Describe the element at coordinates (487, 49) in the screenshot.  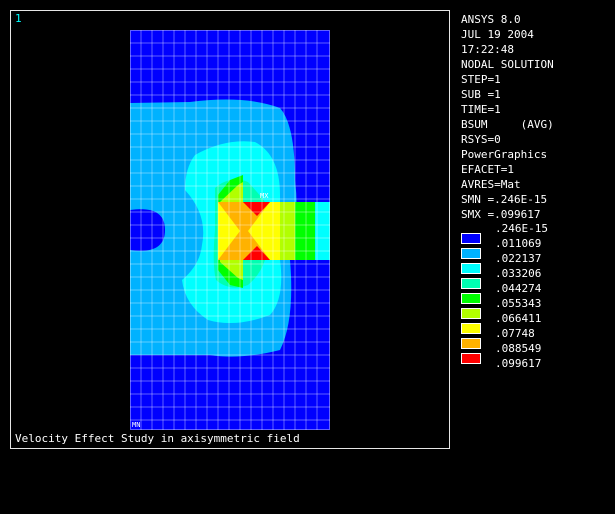
I see `info-line: 17:22:48` at that location.